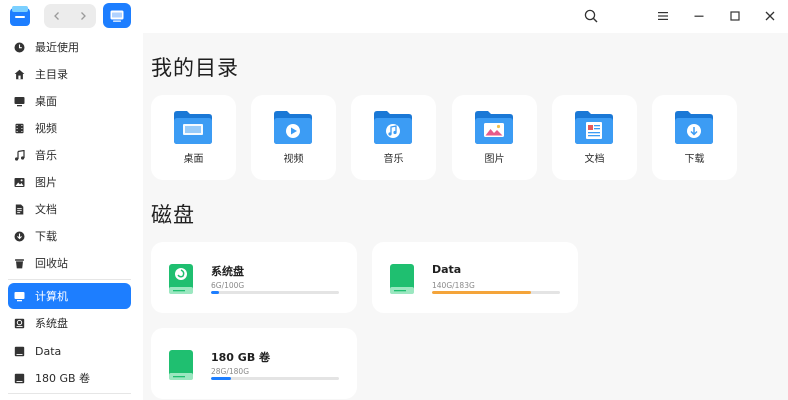  Describe the element at coordinates (19, 209) in the screenshot. I see `document-icon` at that location.